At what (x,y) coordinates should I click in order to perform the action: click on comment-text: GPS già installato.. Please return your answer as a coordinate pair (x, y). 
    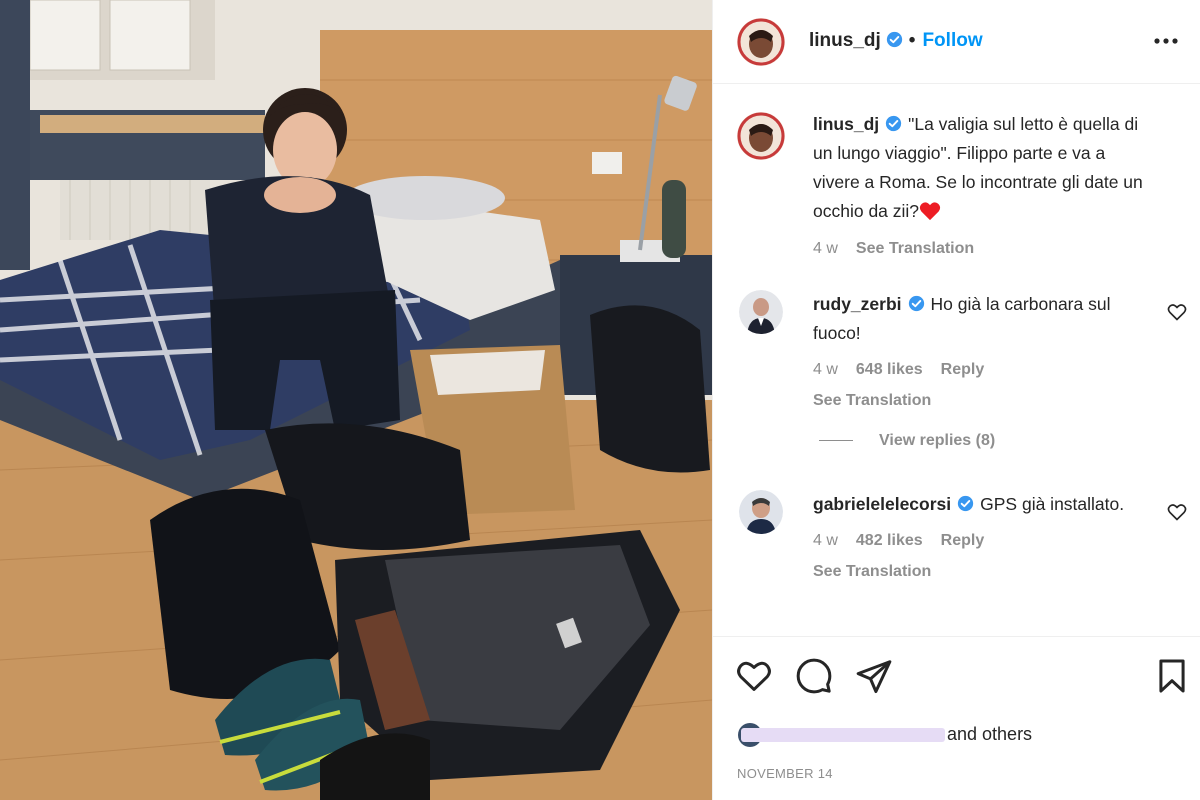
    Looking at the image, I should click on (1052, 504).